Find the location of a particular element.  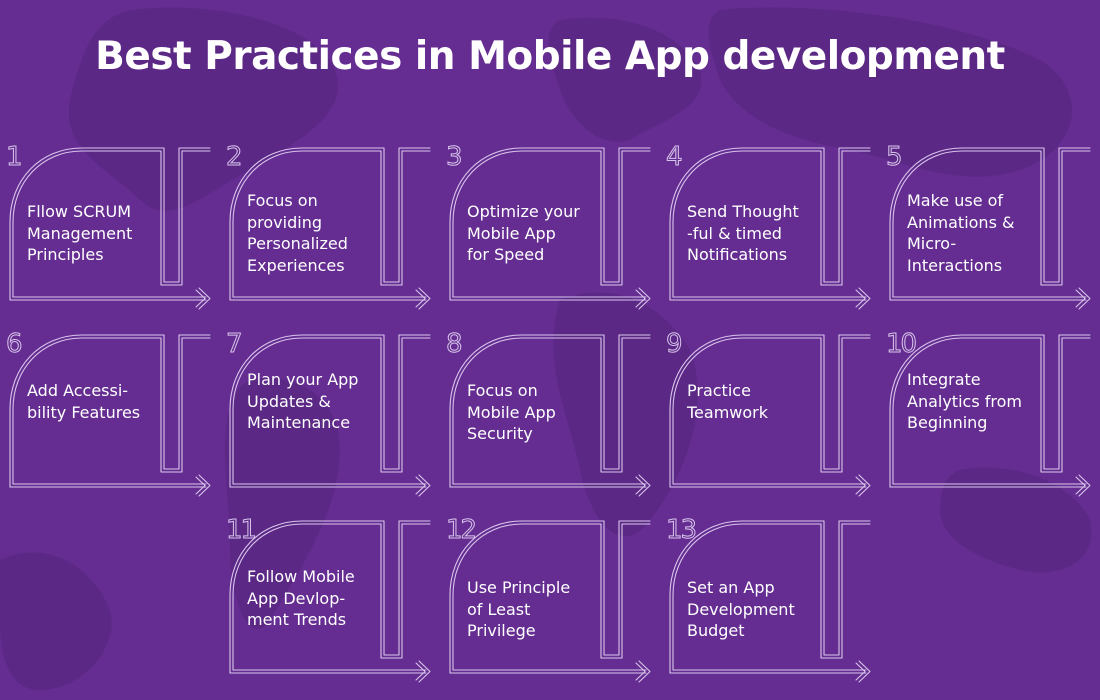

card-number: 13 is located at coordinates (681, 530).